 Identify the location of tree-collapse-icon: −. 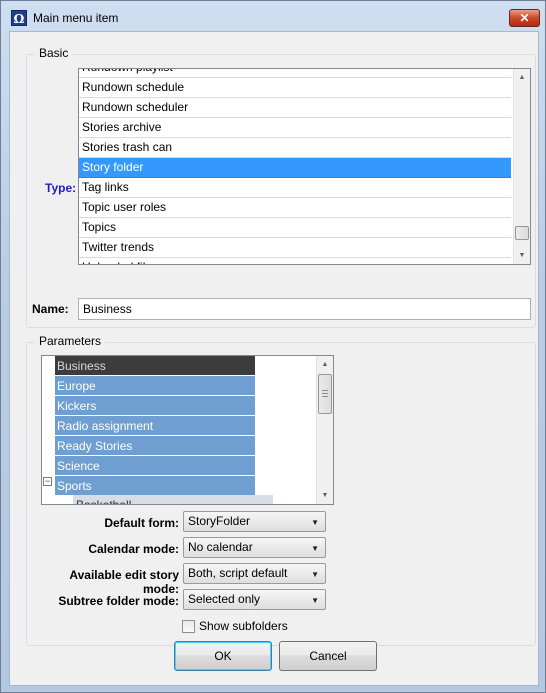
(47, 481).